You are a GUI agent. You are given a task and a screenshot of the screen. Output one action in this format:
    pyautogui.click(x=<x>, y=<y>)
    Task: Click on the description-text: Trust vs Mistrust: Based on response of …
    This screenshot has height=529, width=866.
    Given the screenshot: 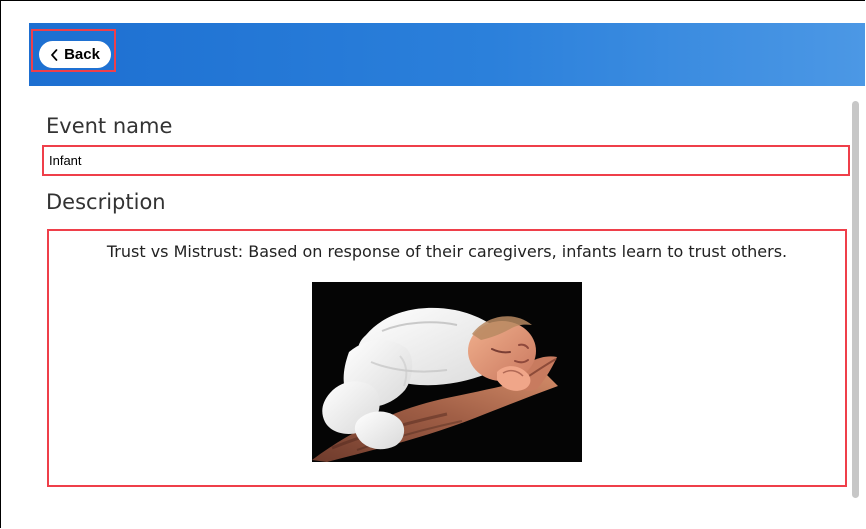 What is the action you would take?
    pyautogui.click(x=447, y=251)
    